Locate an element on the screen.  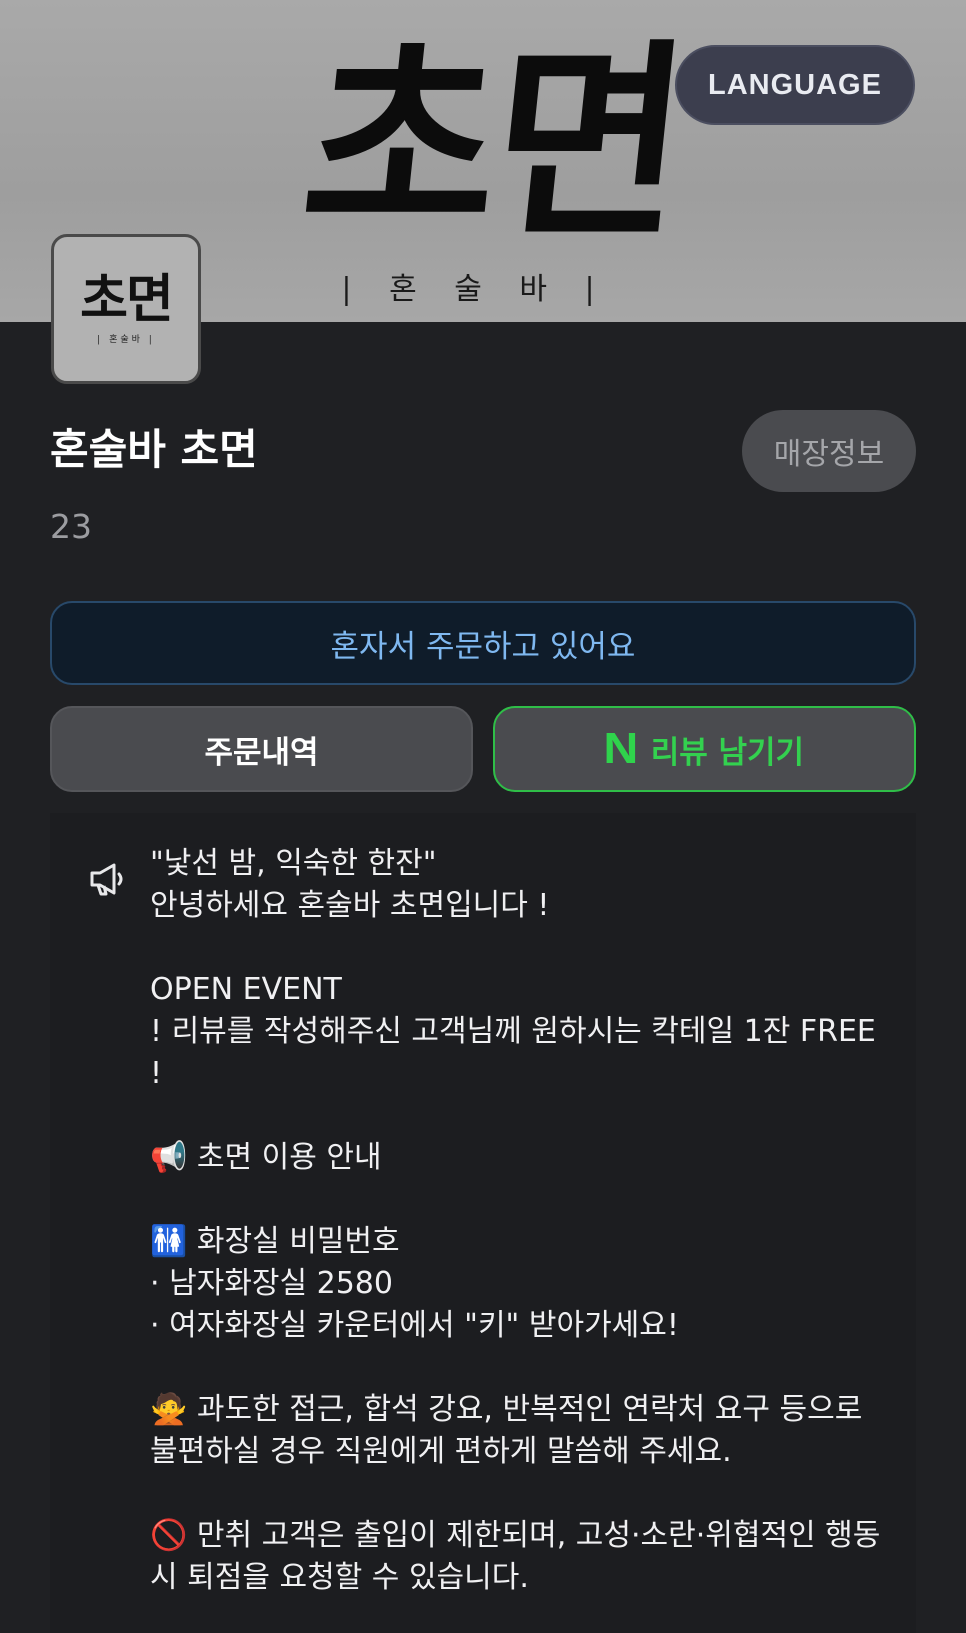
store-info-button: 매장정보 is located at coordinates (829, 451).